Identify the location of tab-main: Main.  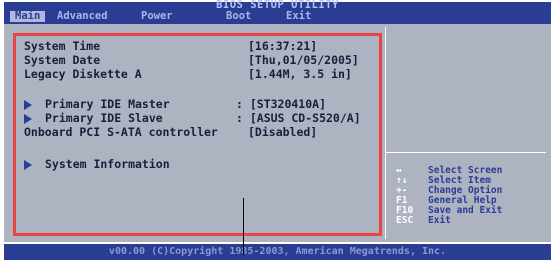
(28, 16).